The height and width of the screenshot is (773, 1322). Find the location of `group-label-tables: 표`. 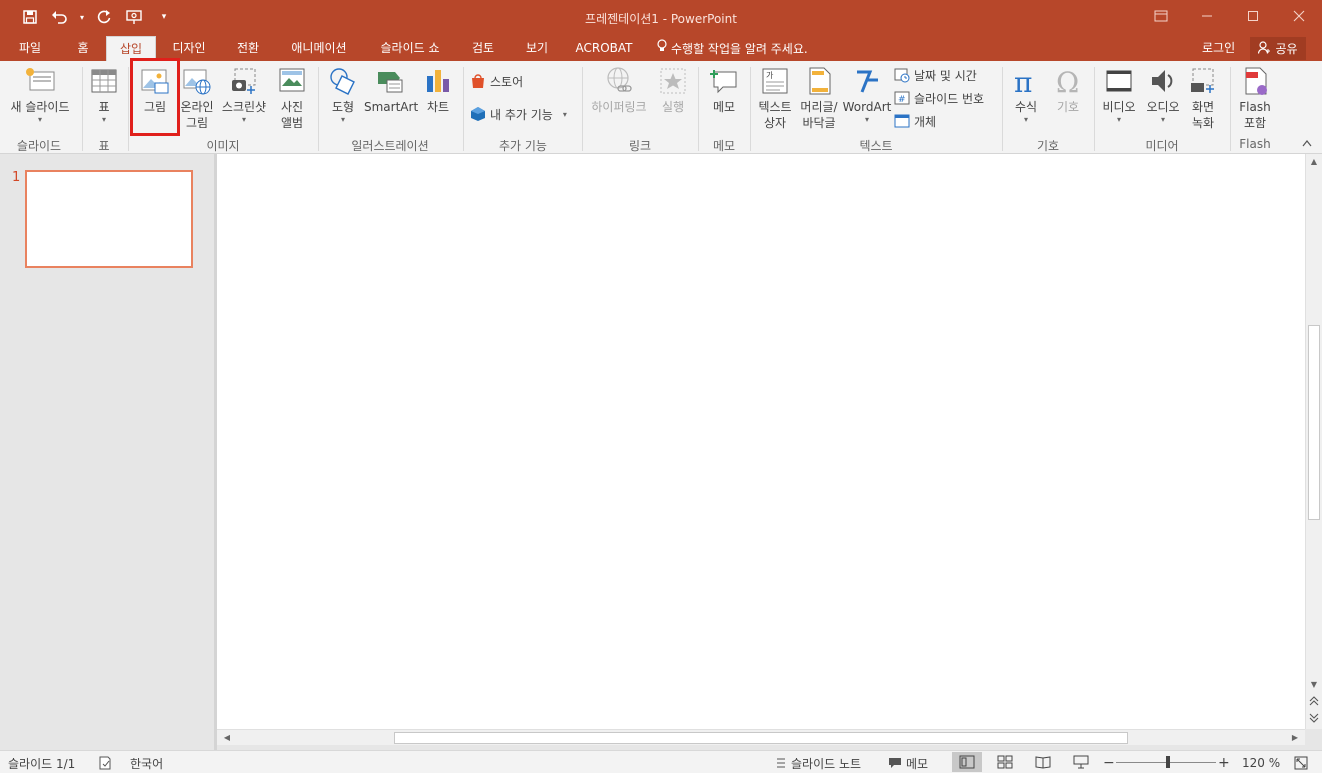

group-label-tables: 표 is located at coordinates (104, 146).